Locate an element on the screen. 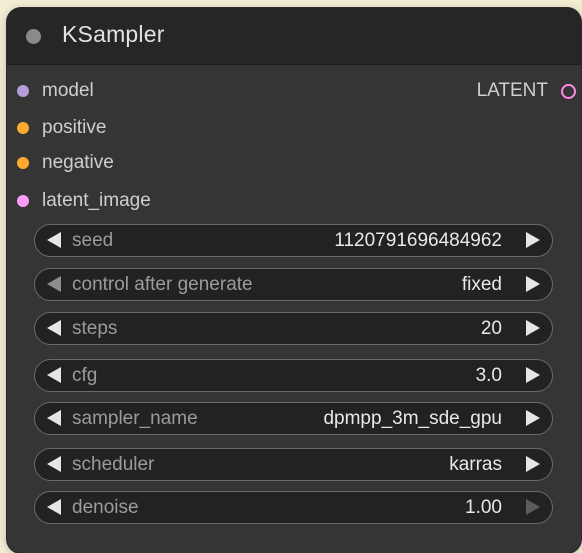 The image size is (582, 553). widget-label: control after generate is located at coordinates (162, 284).